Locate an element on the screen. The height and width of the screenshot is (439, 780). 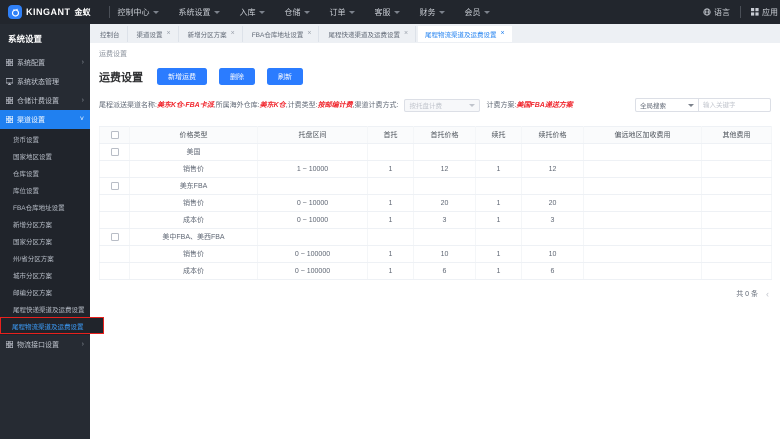
logo-icon is located at coordinates (15, 12).